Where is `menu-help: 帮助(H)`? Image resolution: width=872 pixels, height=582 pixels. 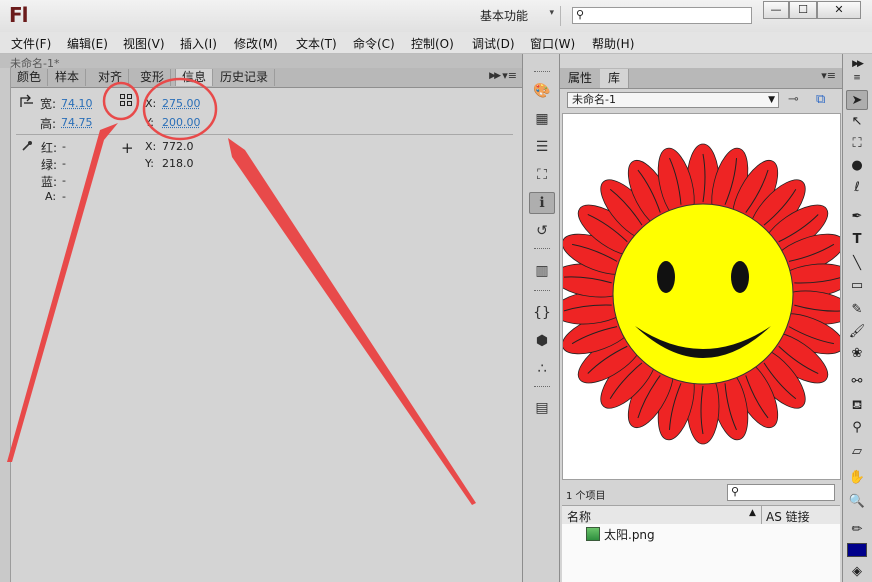 menu-help: 帮助(H) is located at coordinates (613, 43).